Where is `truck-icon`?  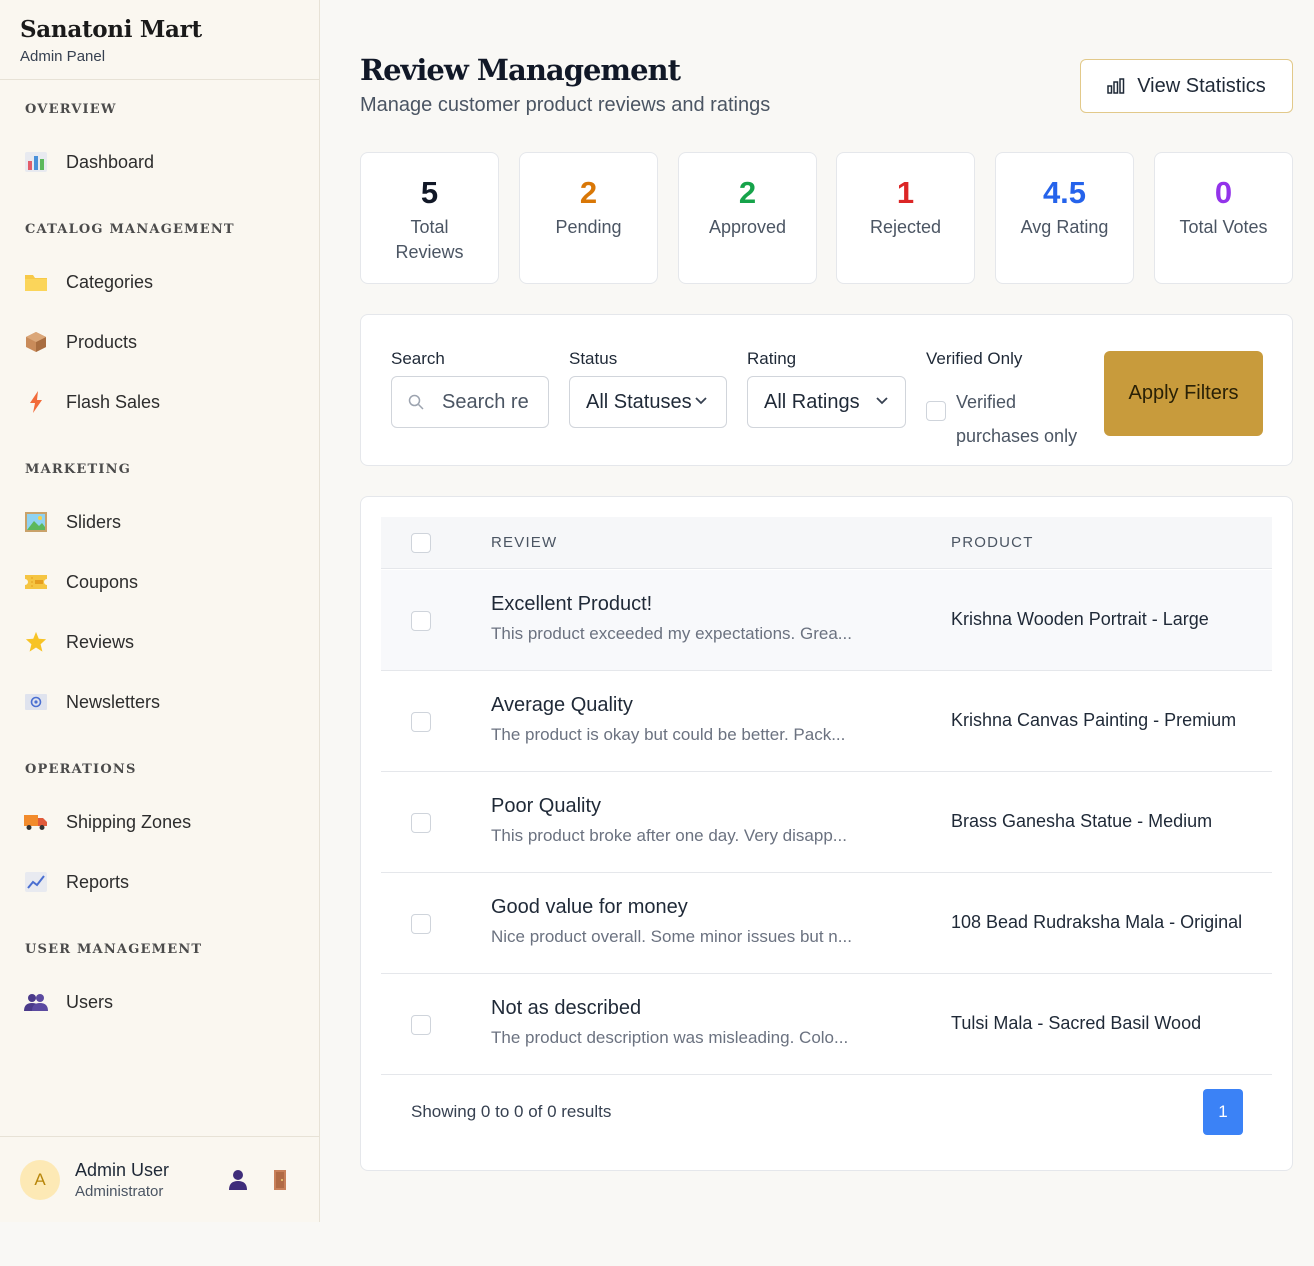 truck-icon is located at coordinates (36, 822).